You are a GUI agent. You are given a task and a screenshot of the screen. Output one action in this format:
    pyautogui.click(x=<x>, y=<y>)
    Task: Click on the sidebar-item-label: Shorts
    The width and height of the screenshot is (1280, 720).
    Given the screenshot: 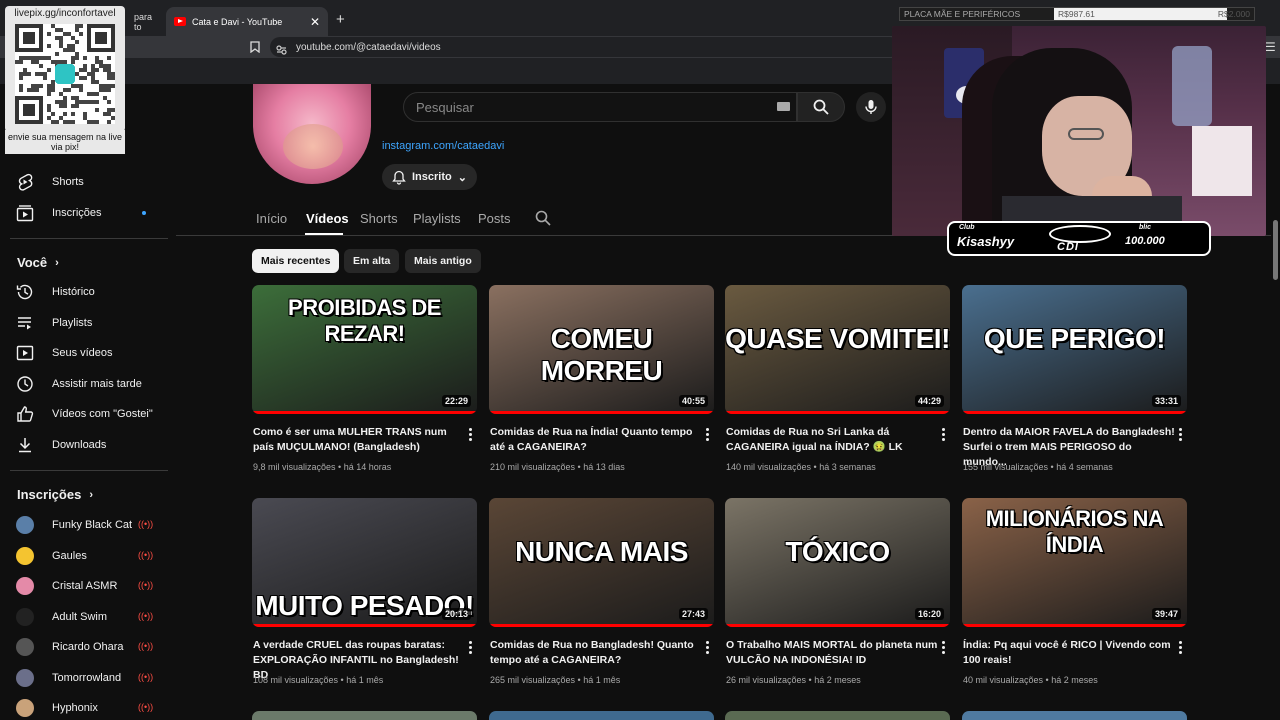 What is the action you would take?
    pyautogui.click(x=68, y=182)
    